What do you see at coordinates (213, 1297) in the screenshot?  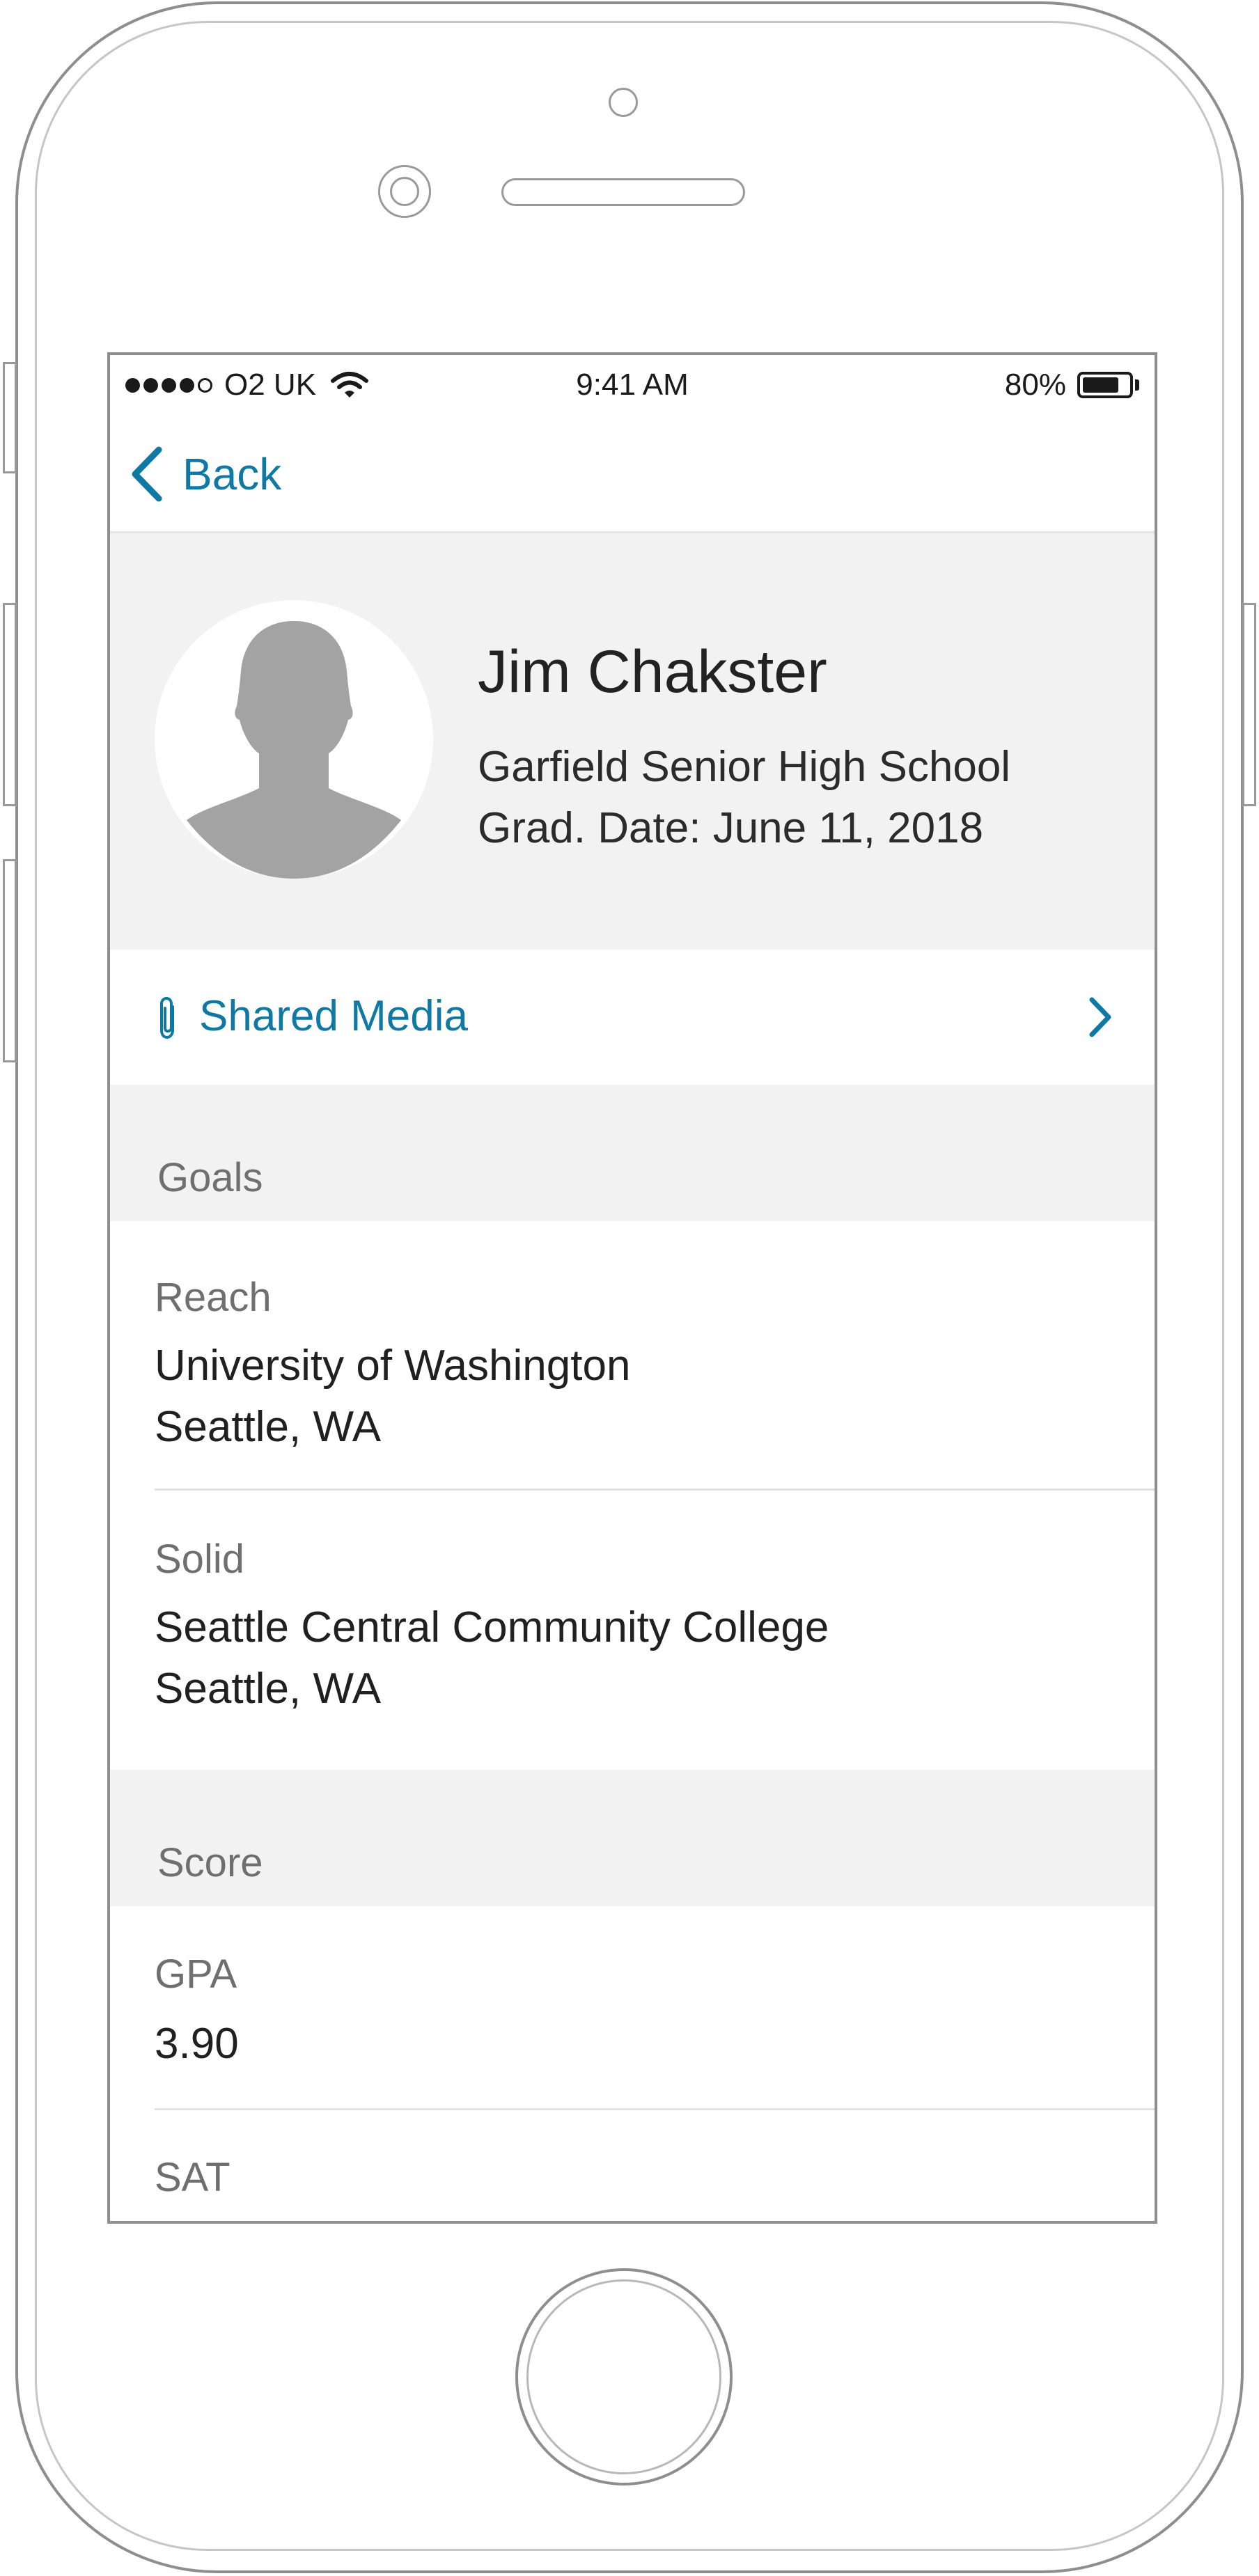 I see `goal-label: Reach` at bounding box center [213, 1297].